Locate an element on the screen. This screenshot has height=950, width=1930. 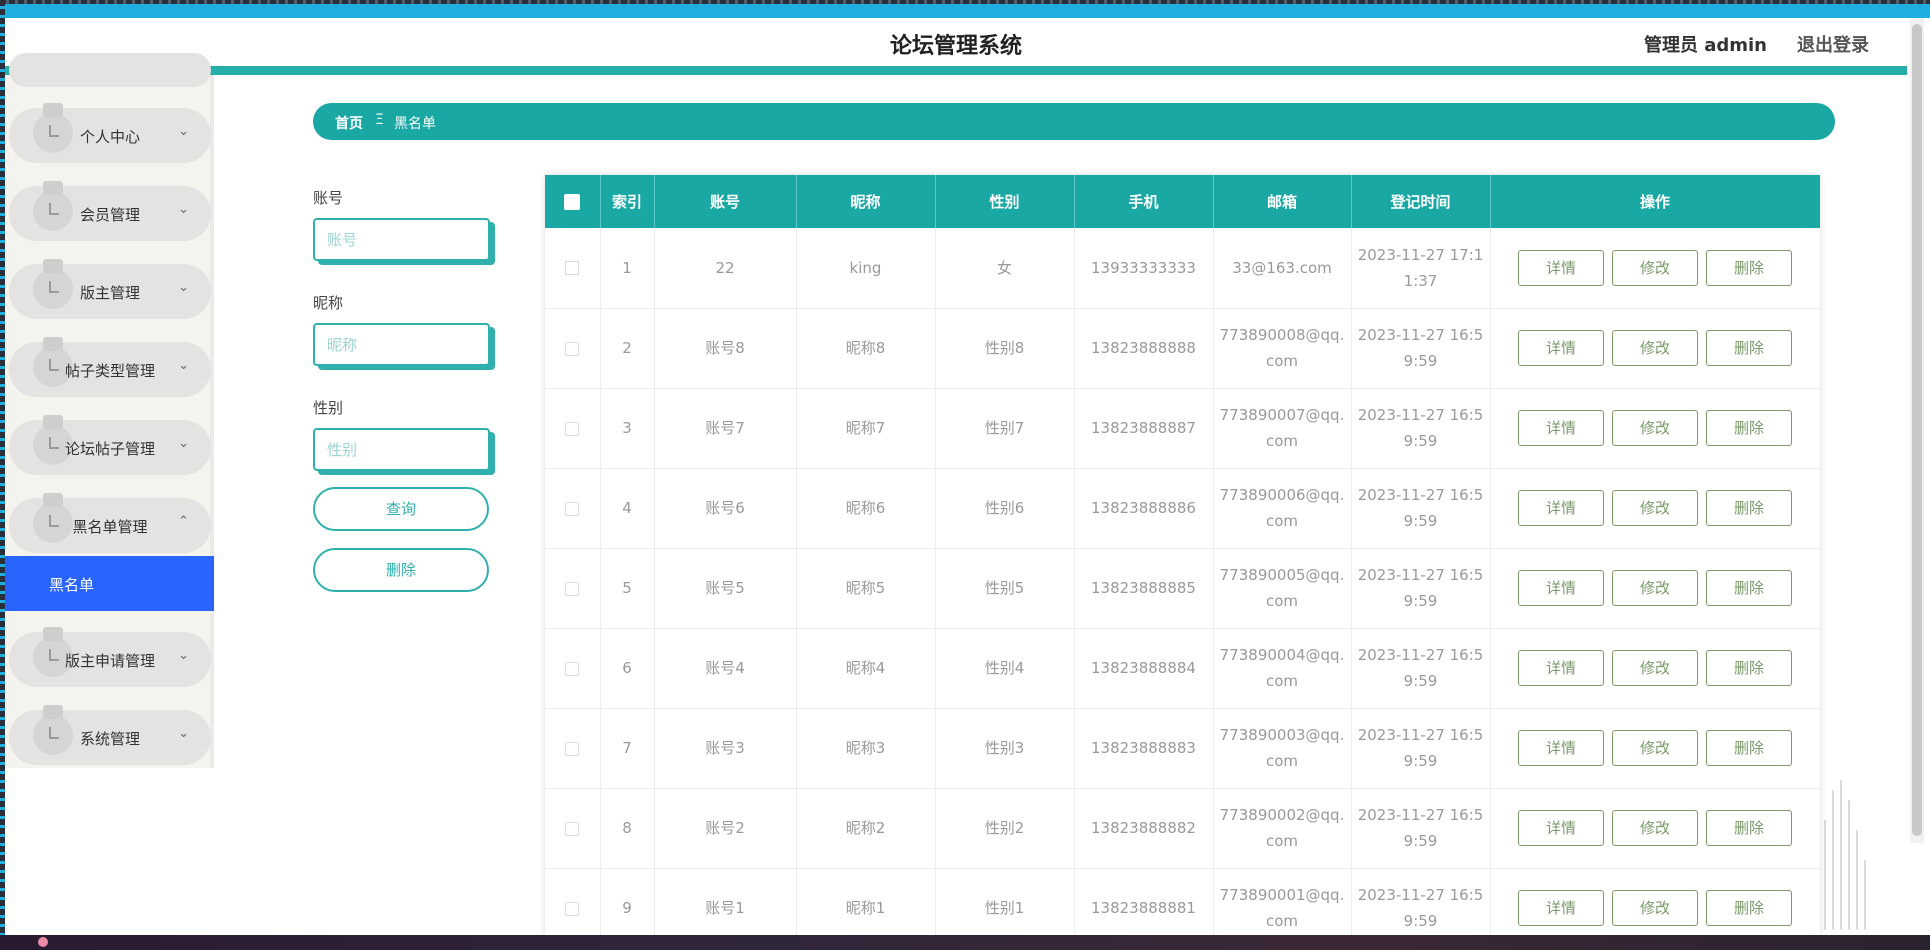
sidebar-item-member-management: 会员管理 ⌄ is located at coordinates (110, 211).